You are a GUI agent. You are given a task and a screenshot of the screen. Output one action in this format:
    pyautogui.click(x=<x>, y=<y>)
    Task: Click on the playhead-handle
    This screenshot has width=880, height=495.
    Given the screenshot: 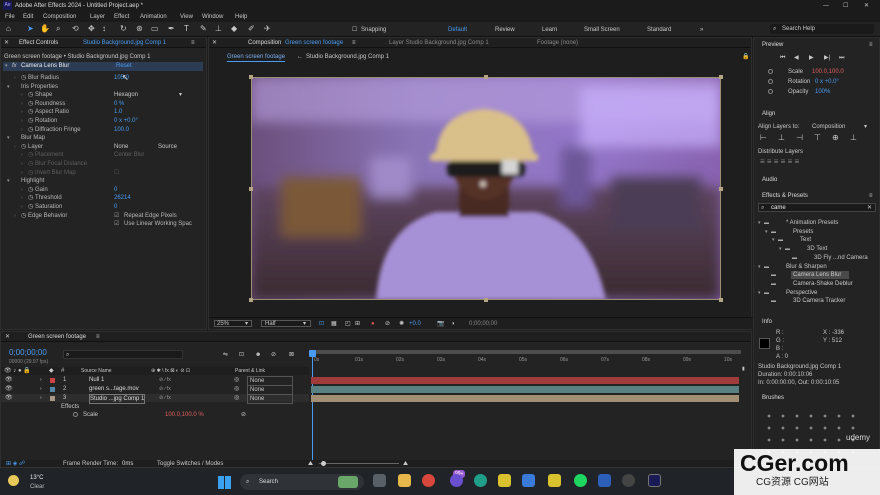 What is the action you would take?
    pyautogui.click(x=312, y=353)
    